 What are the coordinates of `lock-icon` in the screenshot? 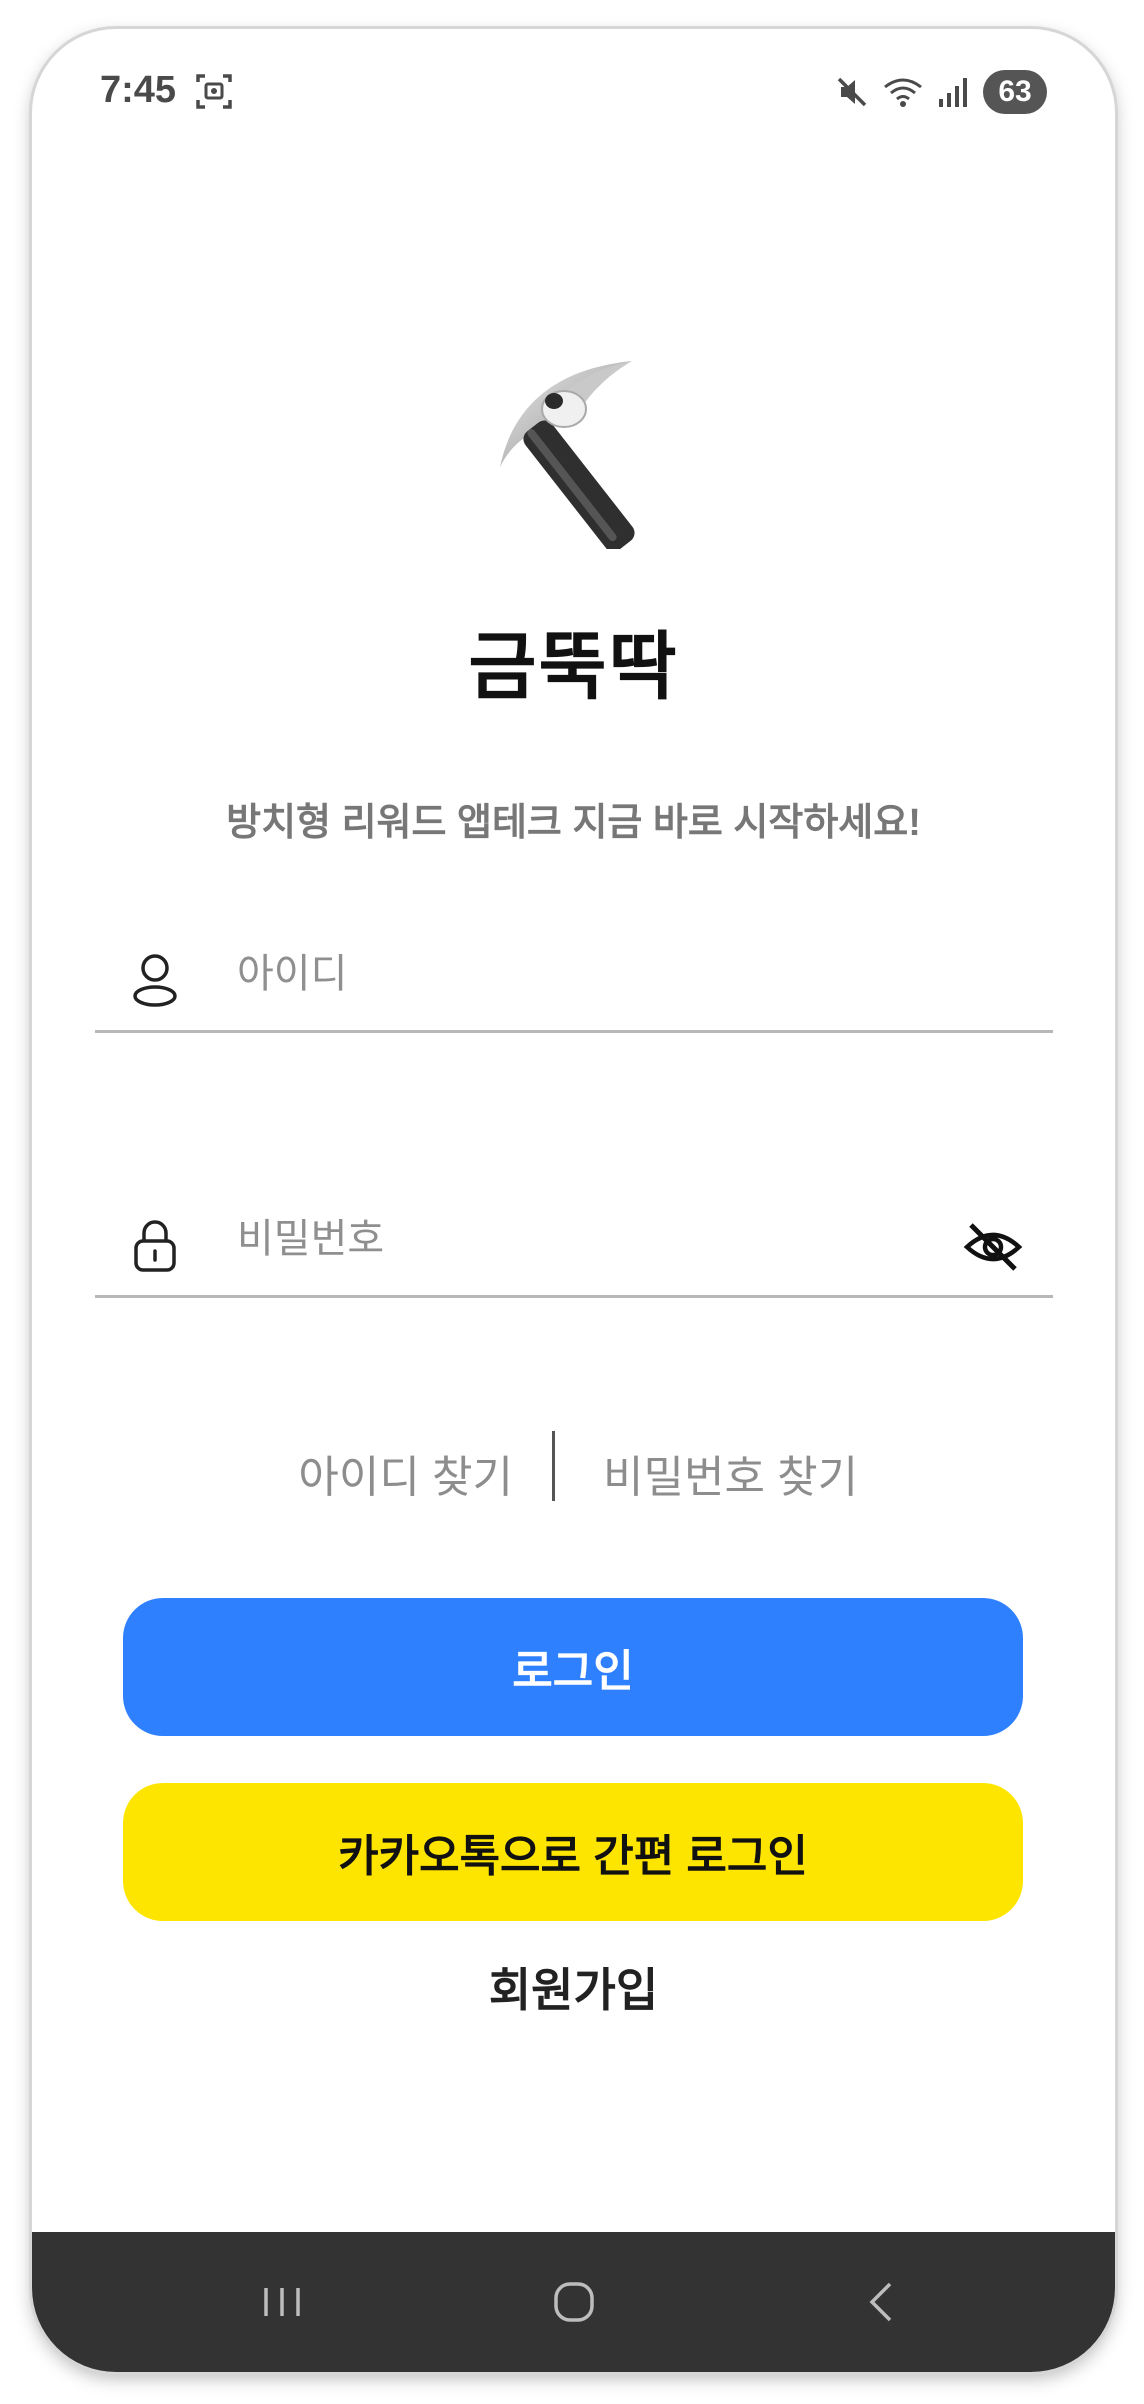 It's located at (155, 1246).